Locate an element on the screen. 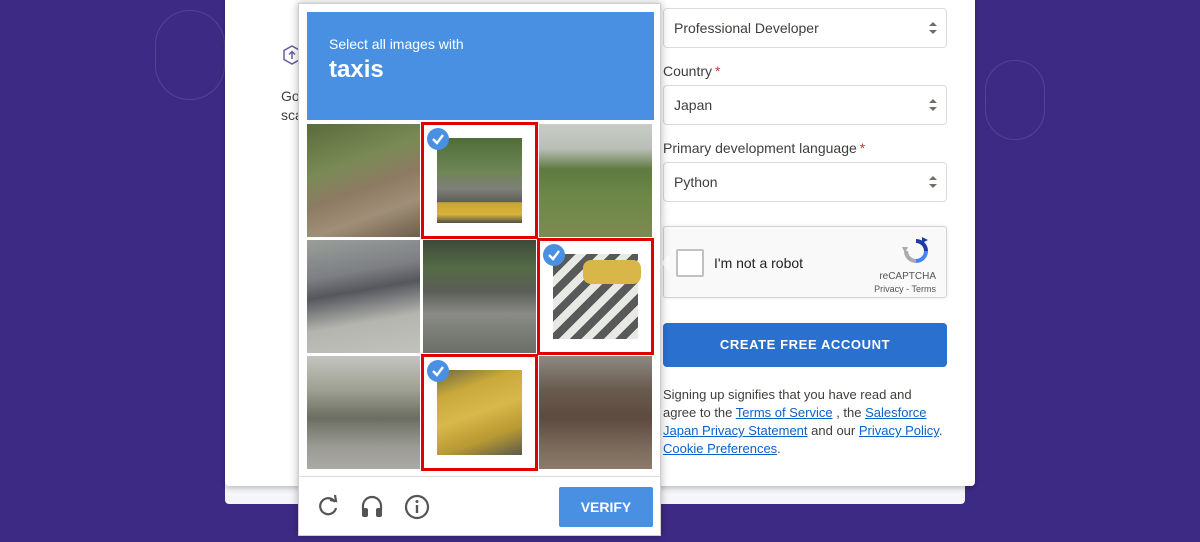 Image resolution: width=1200 pixels, height=542 pixels. challenge-target: taxis is located at coordinates (356, 69).